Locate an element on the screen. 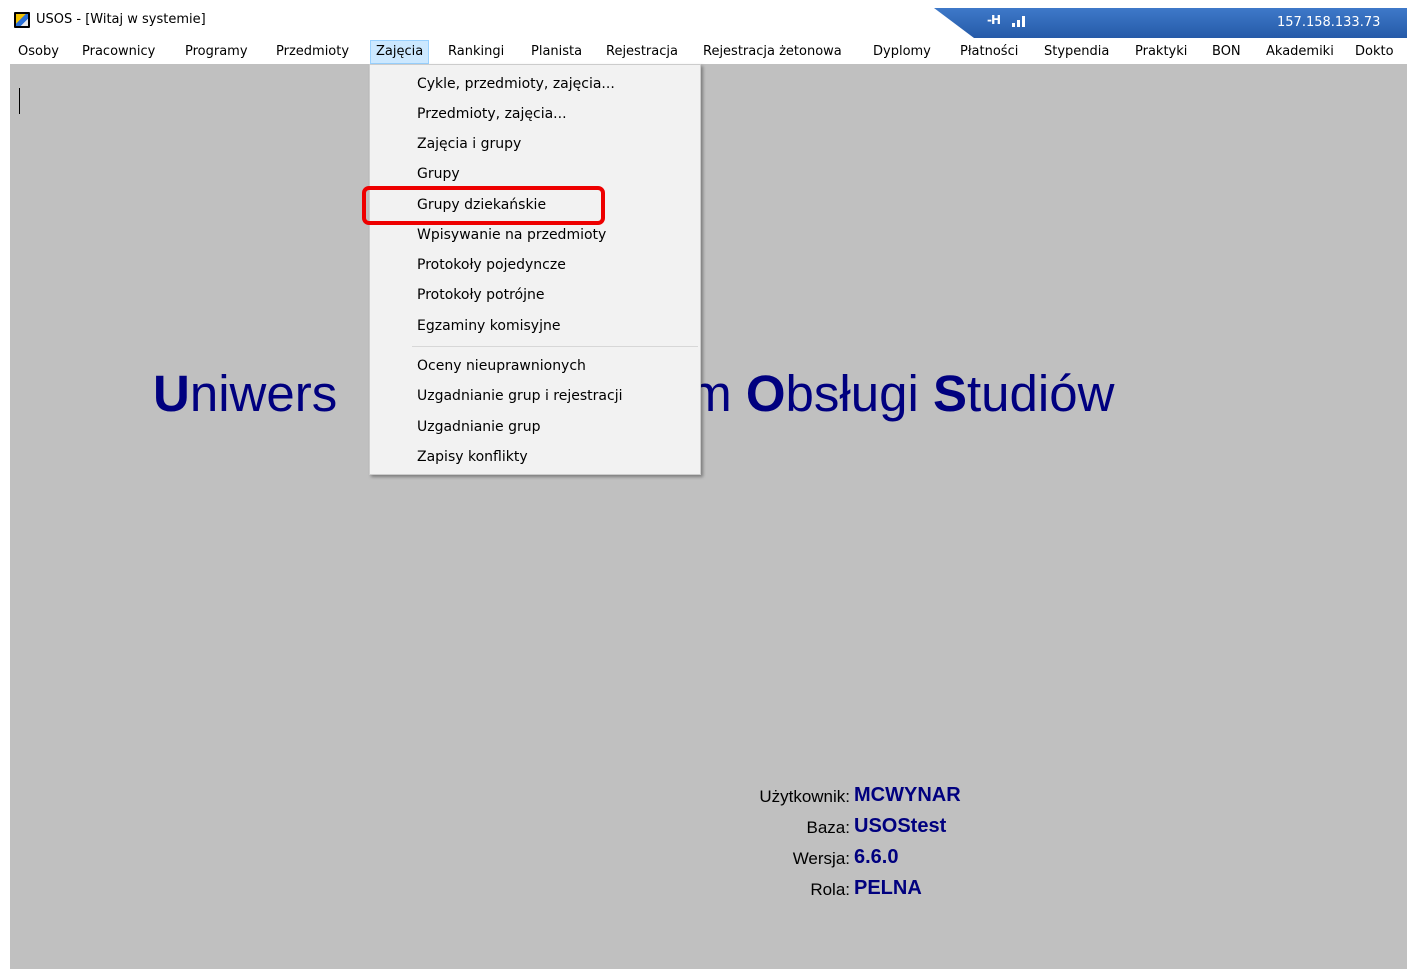  info-row-user: Użytkownik: MCWYNAR is located at coordinates (900, 797).